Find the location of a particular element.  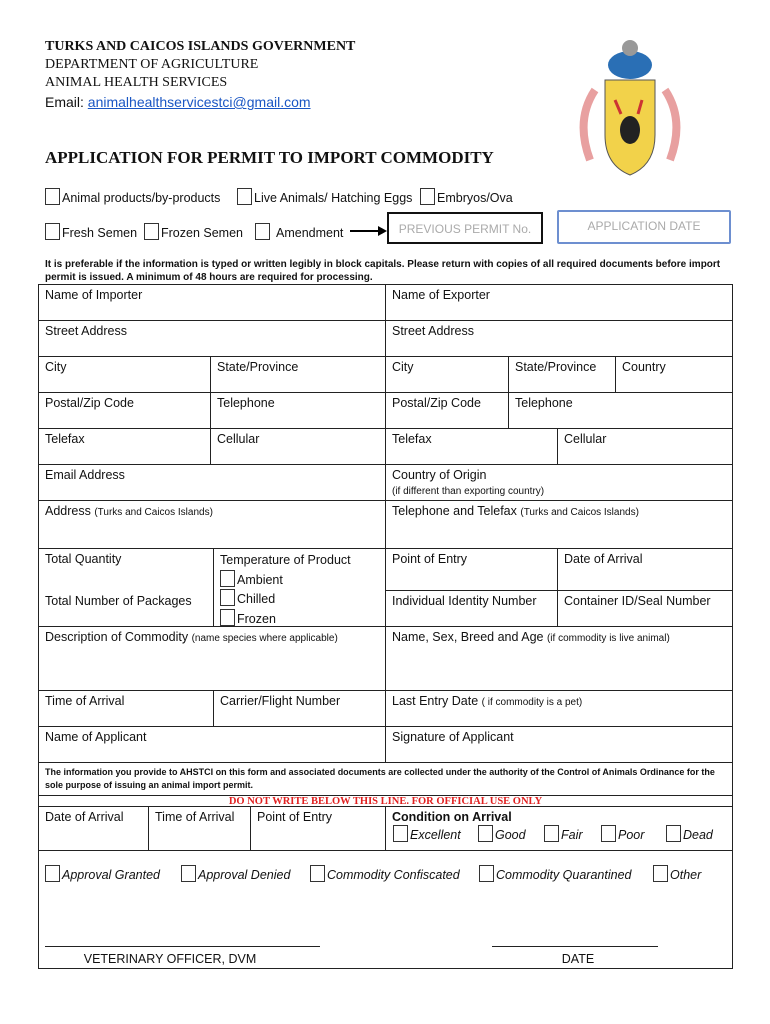

applicant-signature-field: Signature of Applicant is located at coordinates (559, 744).